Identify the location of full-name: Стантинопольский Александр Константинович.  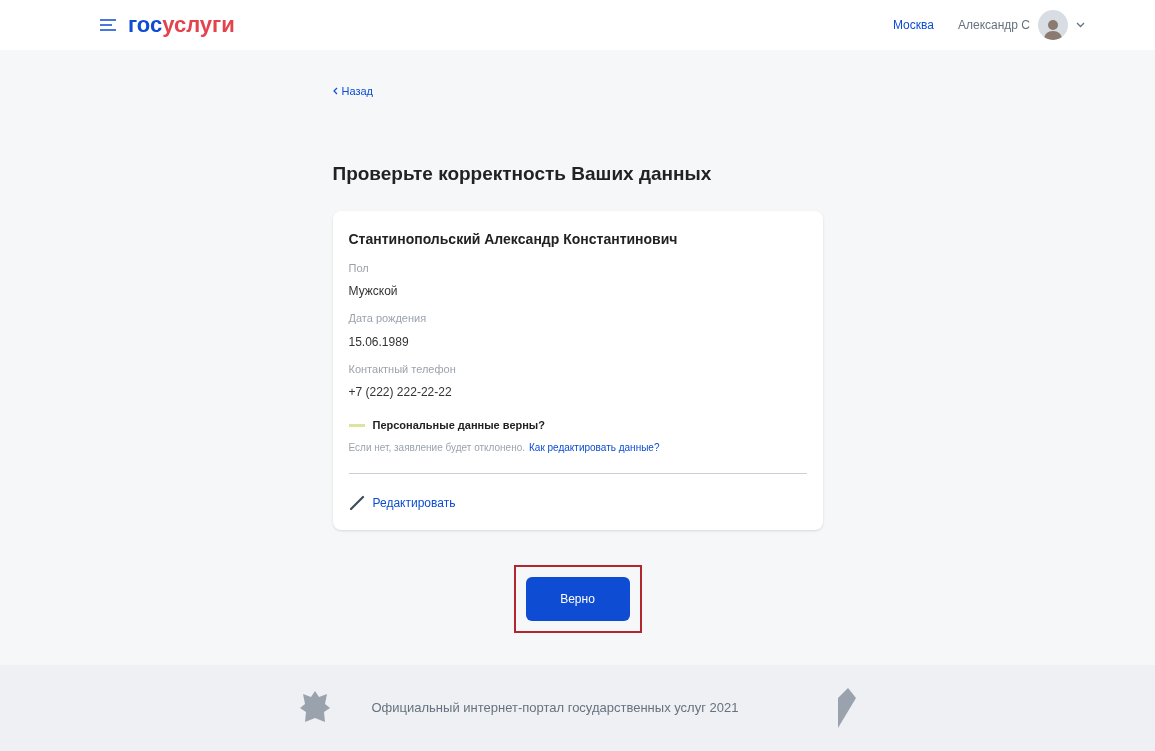
(513, 239).